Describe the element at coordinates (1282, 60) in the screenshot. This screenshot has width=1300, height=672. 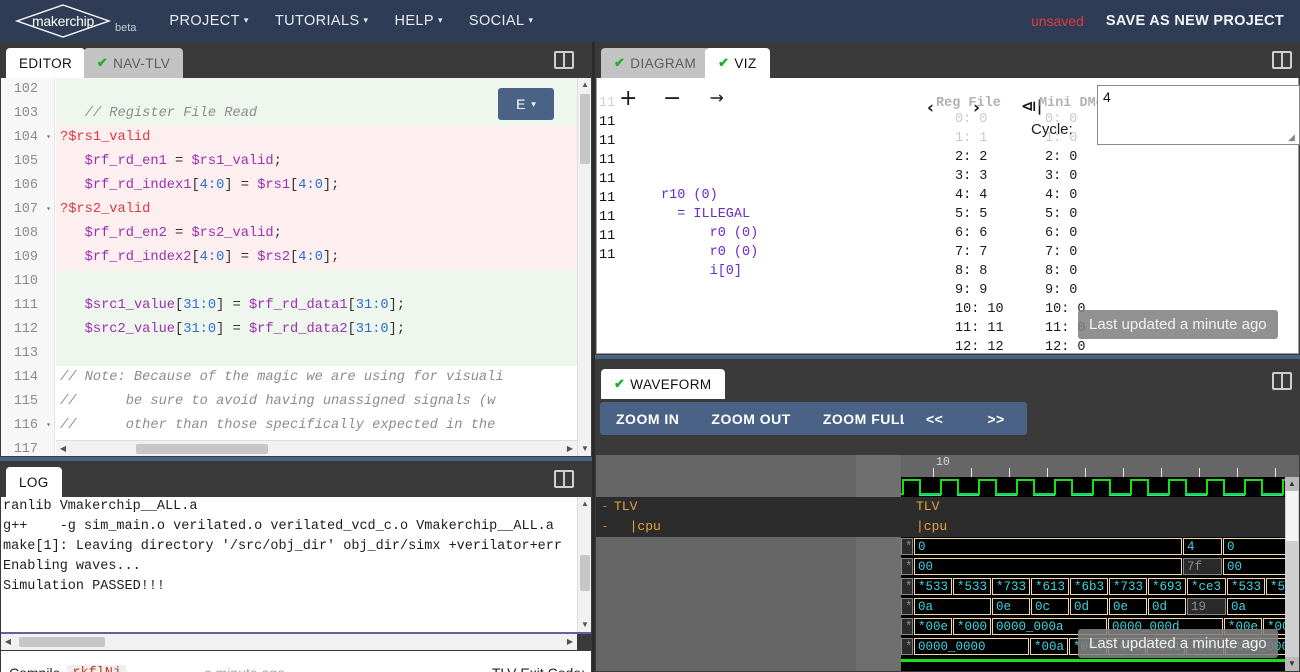
I see `viz-split-panel-icon` at that location.